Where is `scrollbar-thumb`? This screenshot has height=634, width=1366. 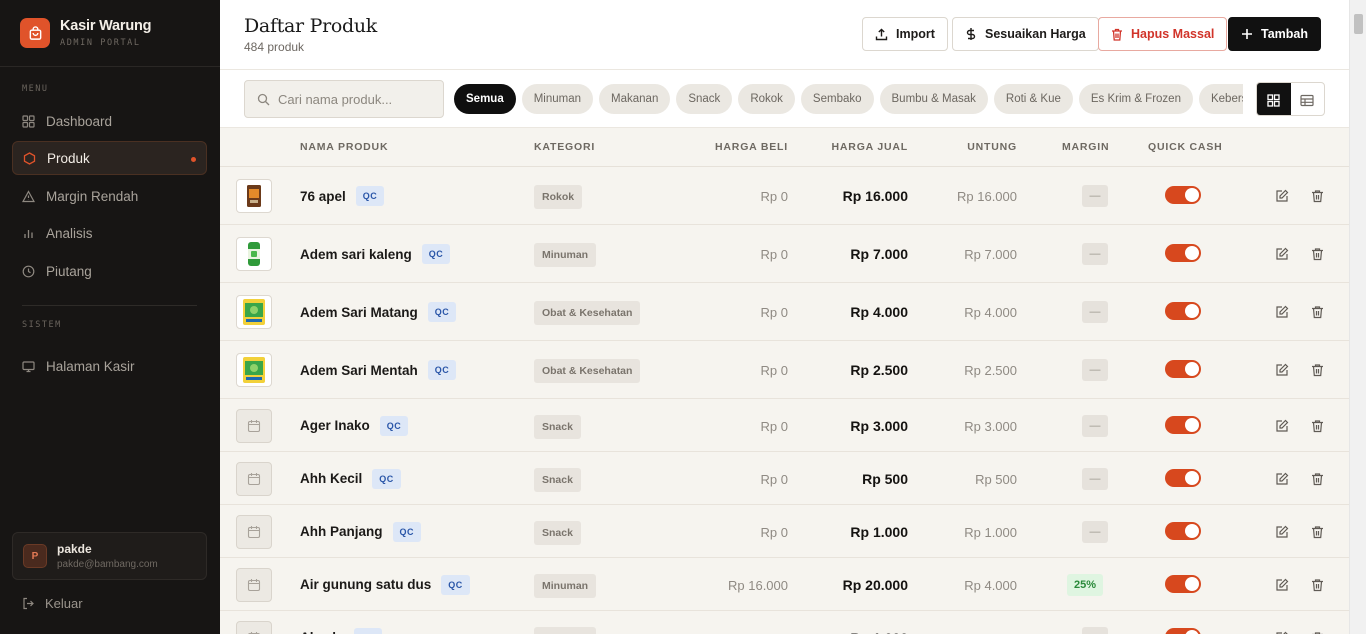
scrollbar-thumb is located at coordinates (1358, 24).